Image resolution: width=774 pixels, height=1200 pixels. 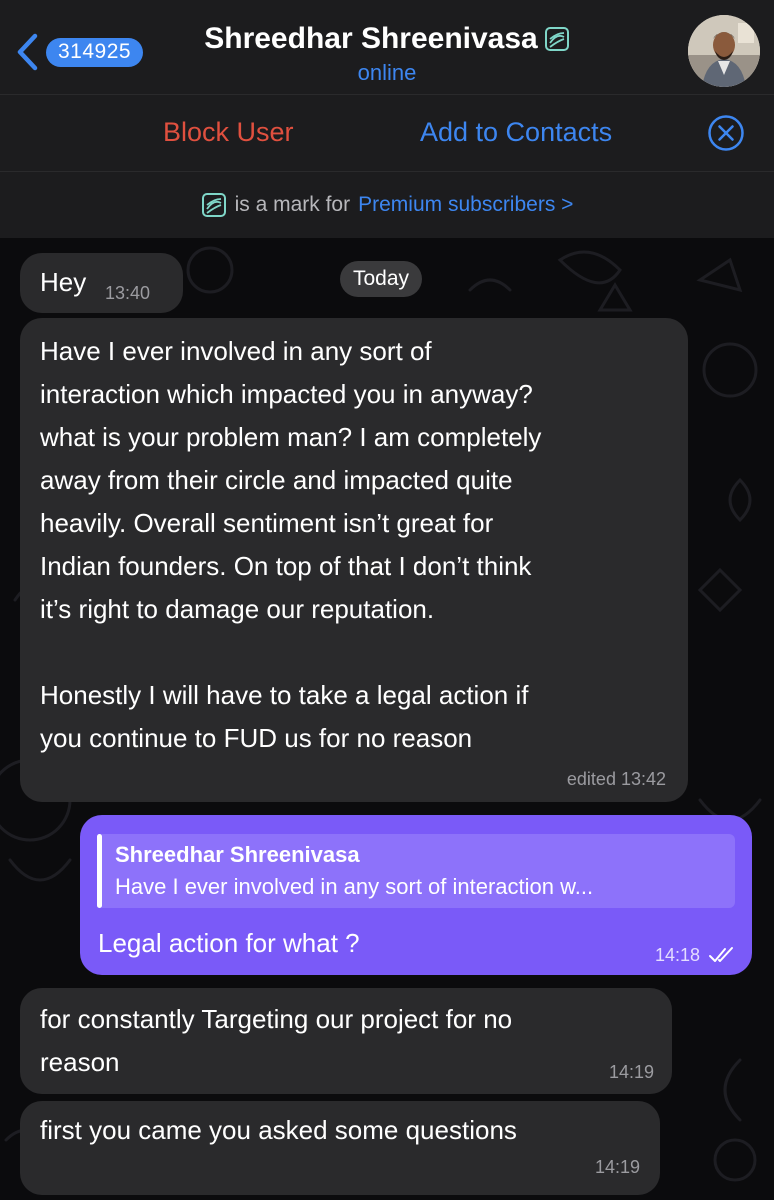 I want to click on premium-notice: is a mark for Premium subscribers >, so click(x=387, y=205).